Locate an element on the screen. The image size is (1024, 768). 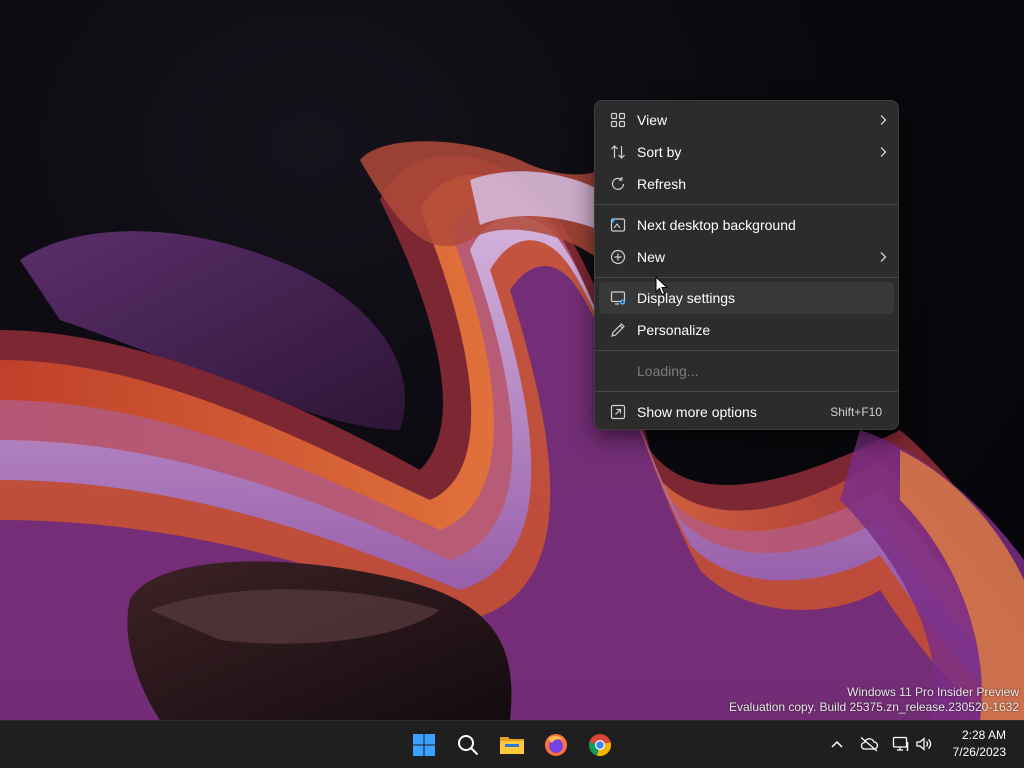
firefox-button is located at coordinates (556, 745).